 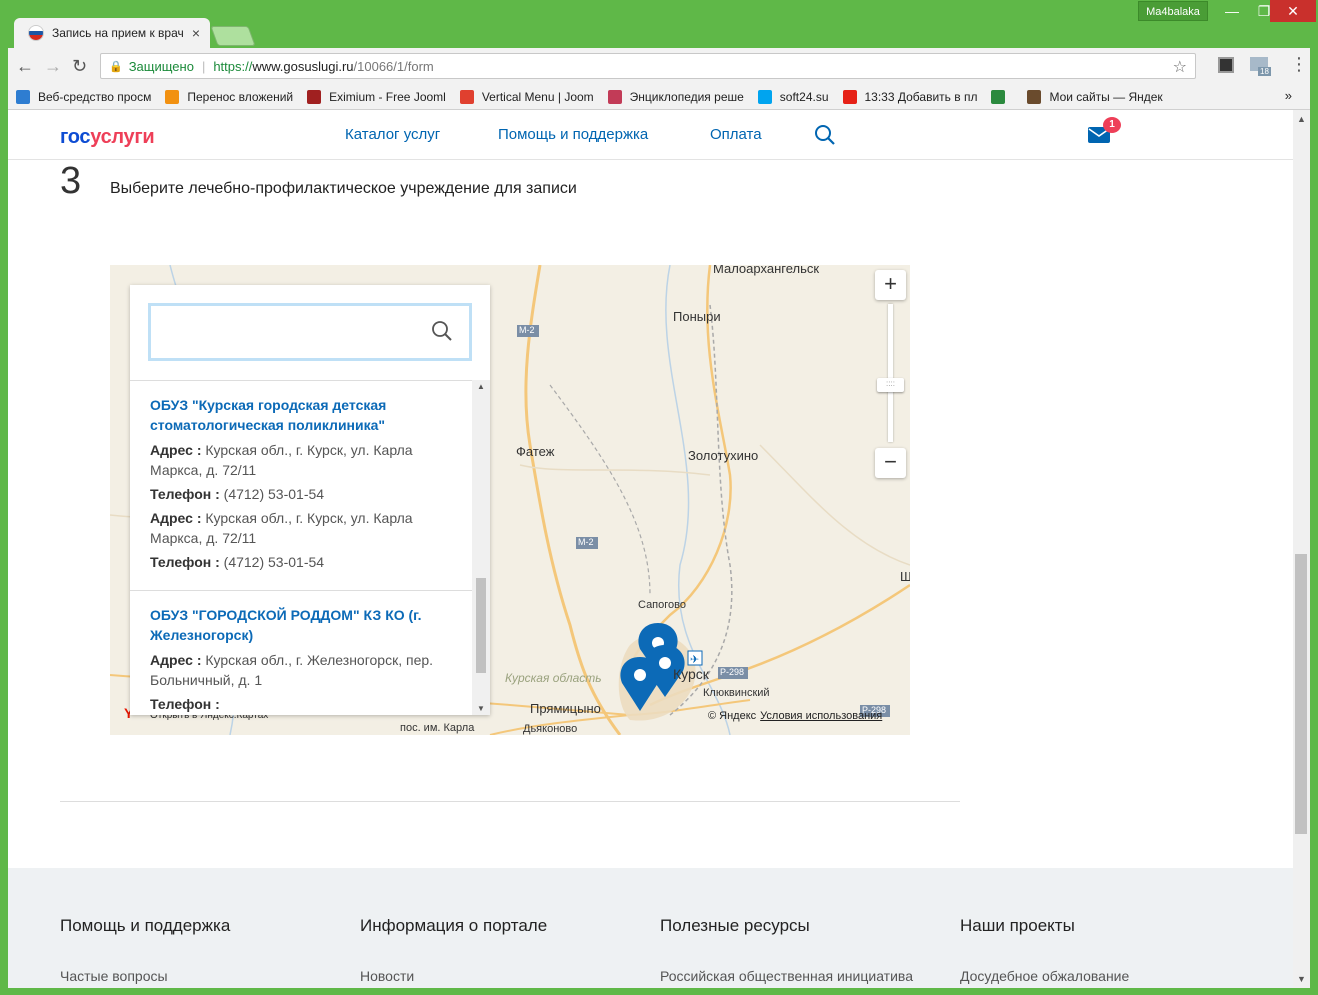 I want to click on zoom-in-button: +, so click(x=890, y=285).